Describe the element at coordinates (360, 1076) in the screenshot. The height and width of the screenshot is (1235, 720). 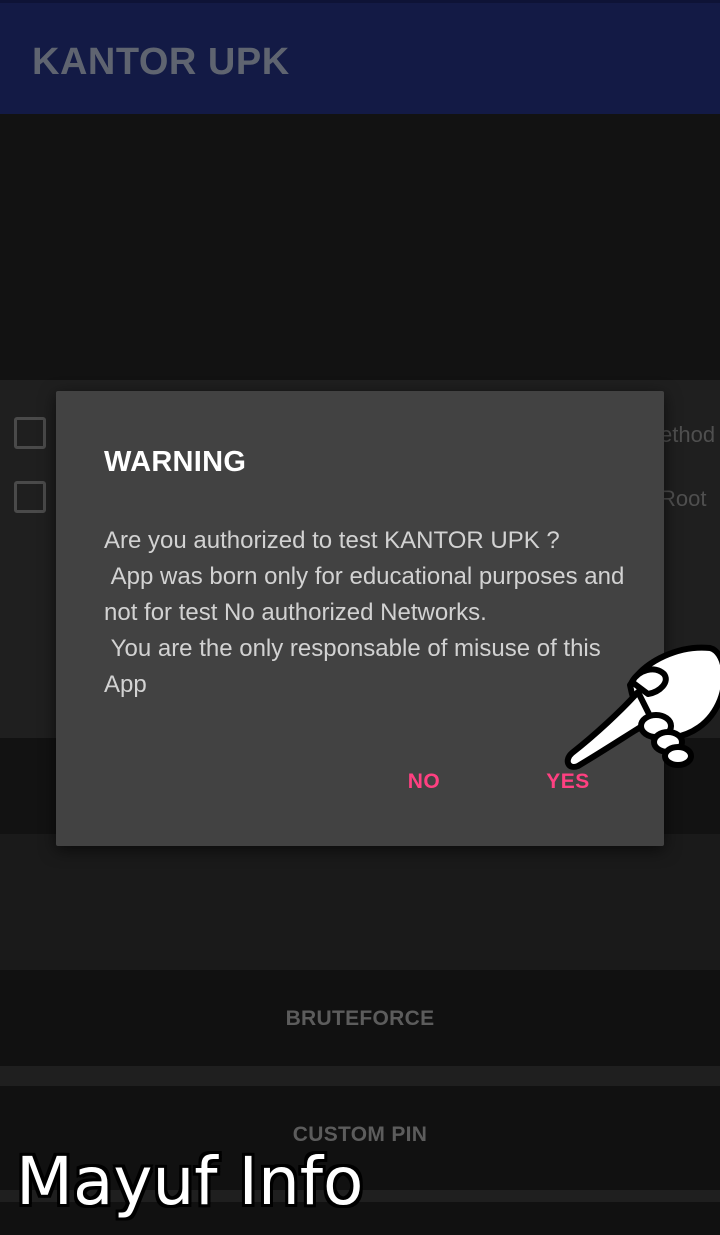
I see `button-gap` at that location.